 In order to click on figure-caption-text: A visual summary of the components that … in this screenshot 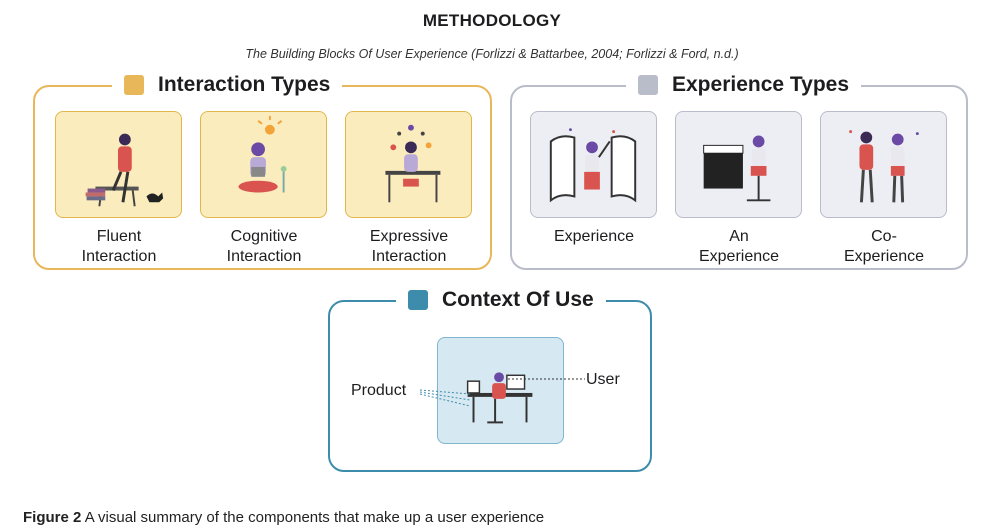, I will do `click(313, 517)`.